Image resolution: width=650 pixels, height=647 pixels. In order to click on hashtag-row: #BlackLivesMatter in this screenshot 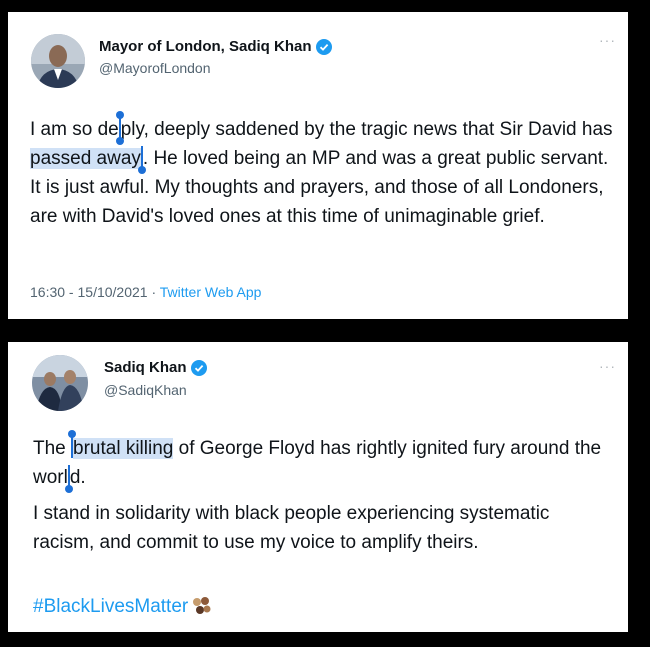, I will do `click(123, 607)`.